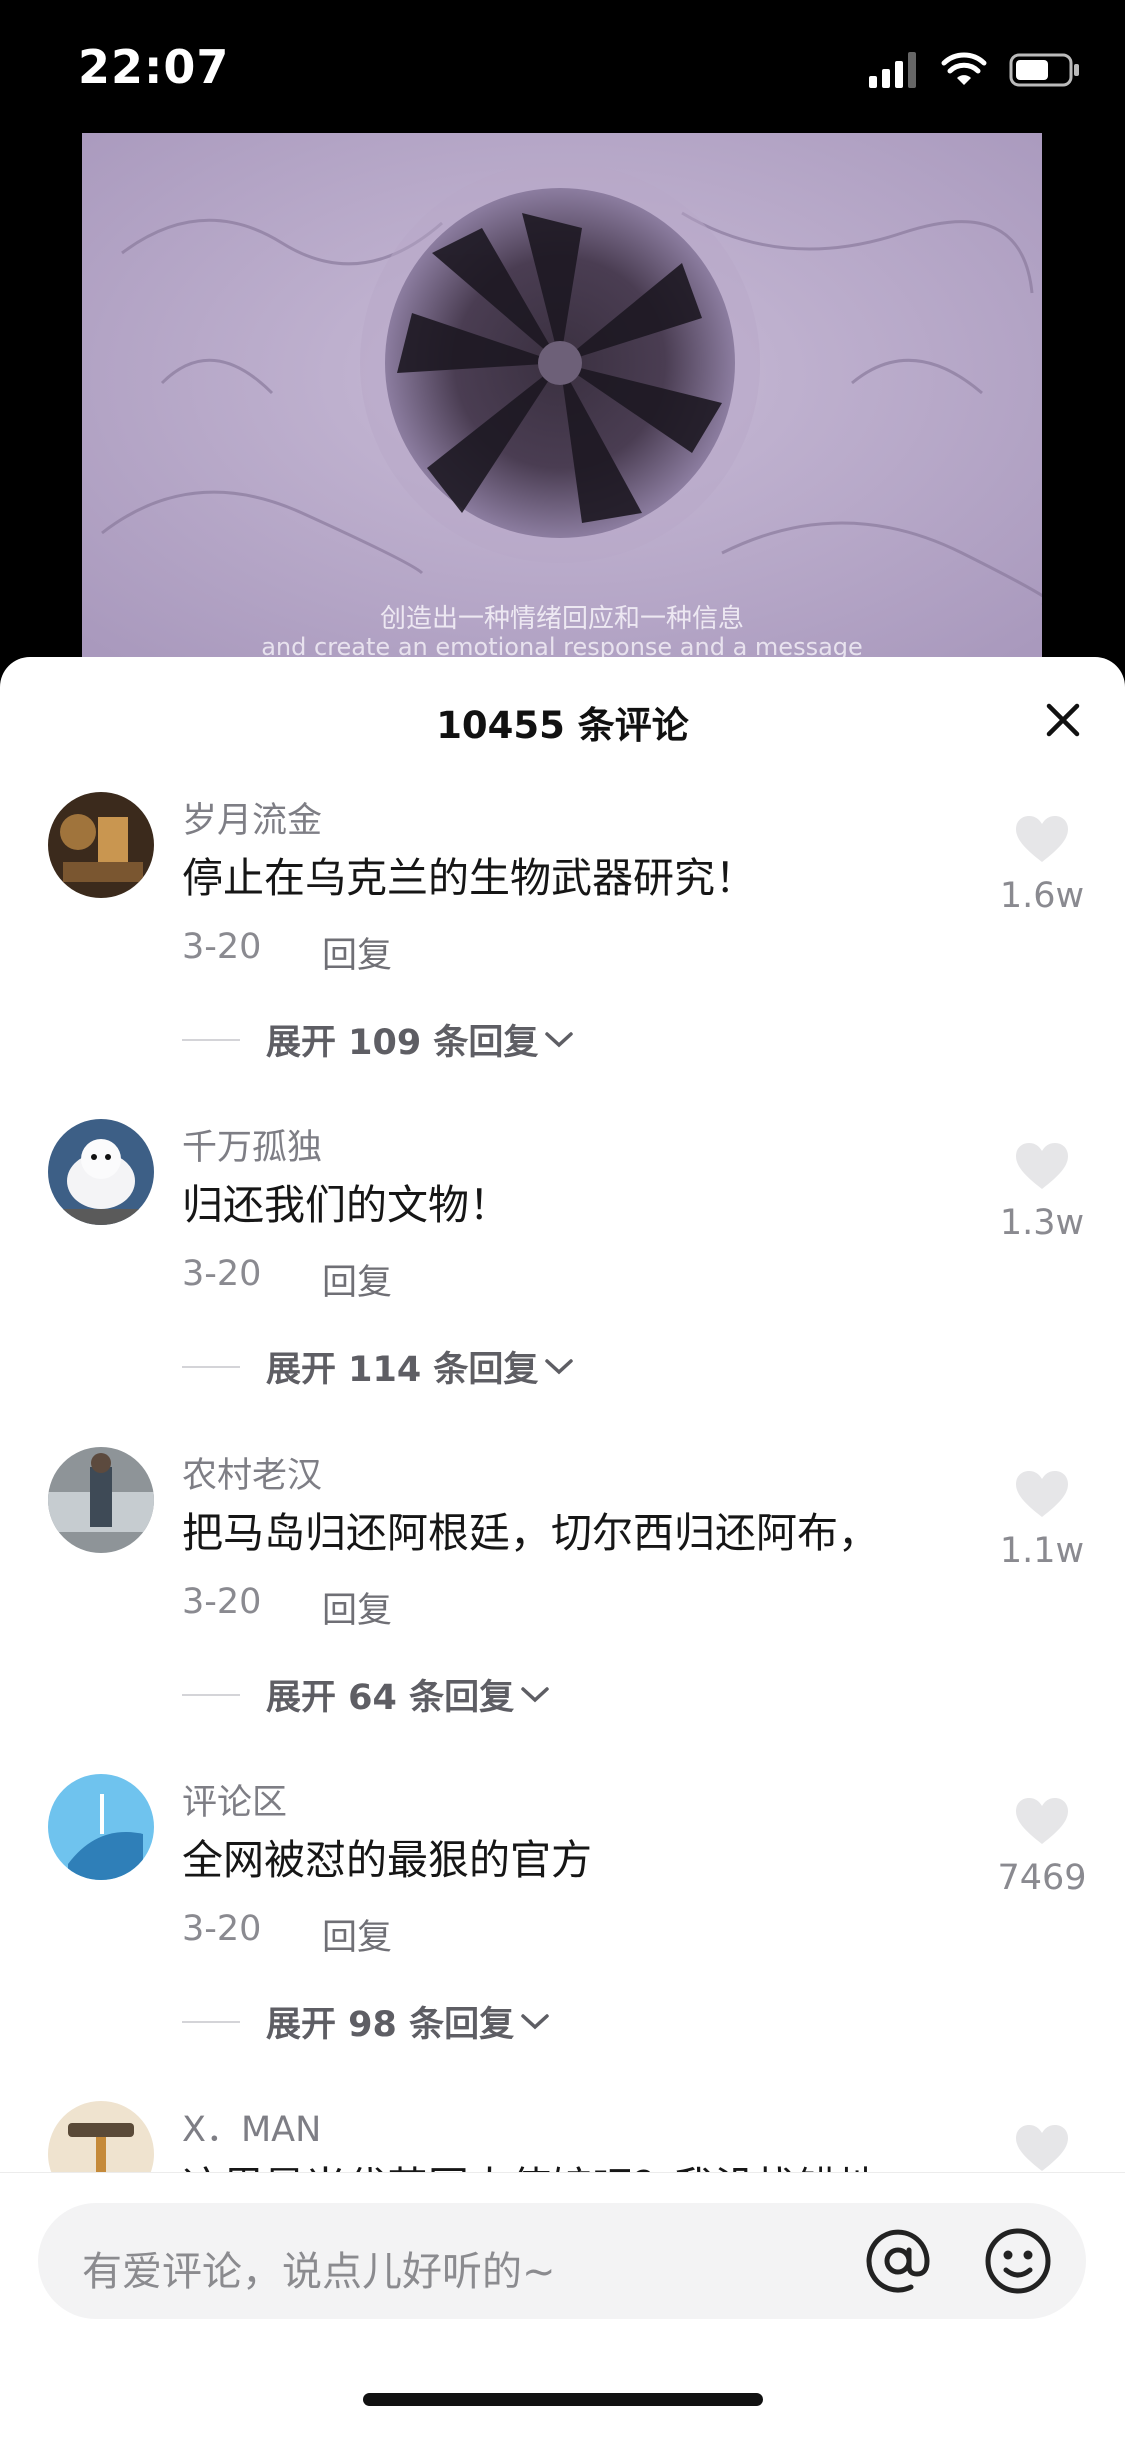  I want to click on like-count: 1.1w, so click(1042, 1551).